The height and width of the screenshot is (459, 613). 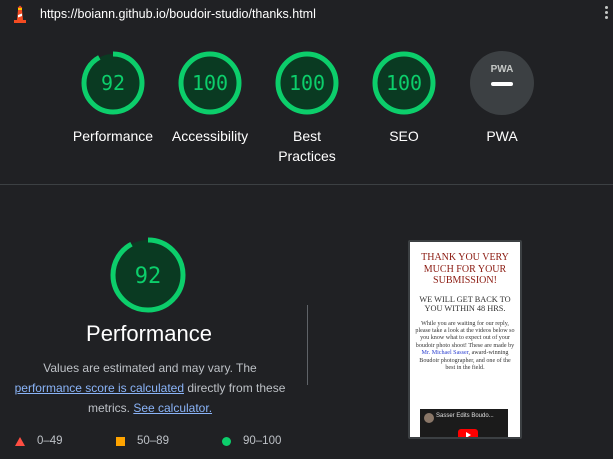 What do you see at coordinates (20, 14) in the screenshot?
I see `lighthouse-icon` at bounding box center [20, 14].